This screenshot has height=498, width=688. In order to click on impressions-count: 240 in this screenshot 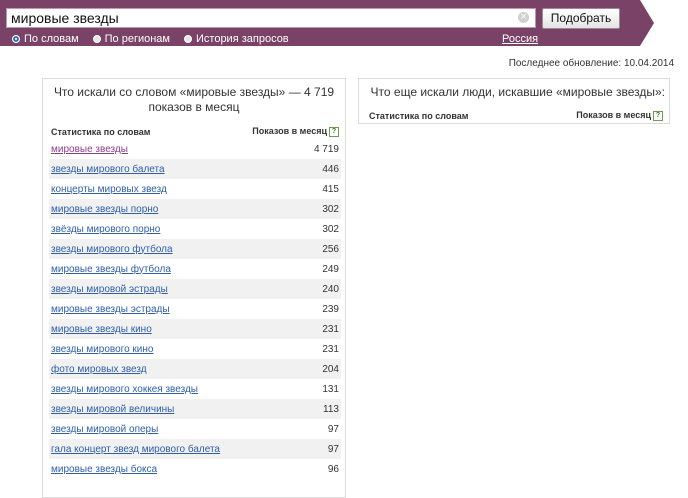, I will do `click(330, 289)`.